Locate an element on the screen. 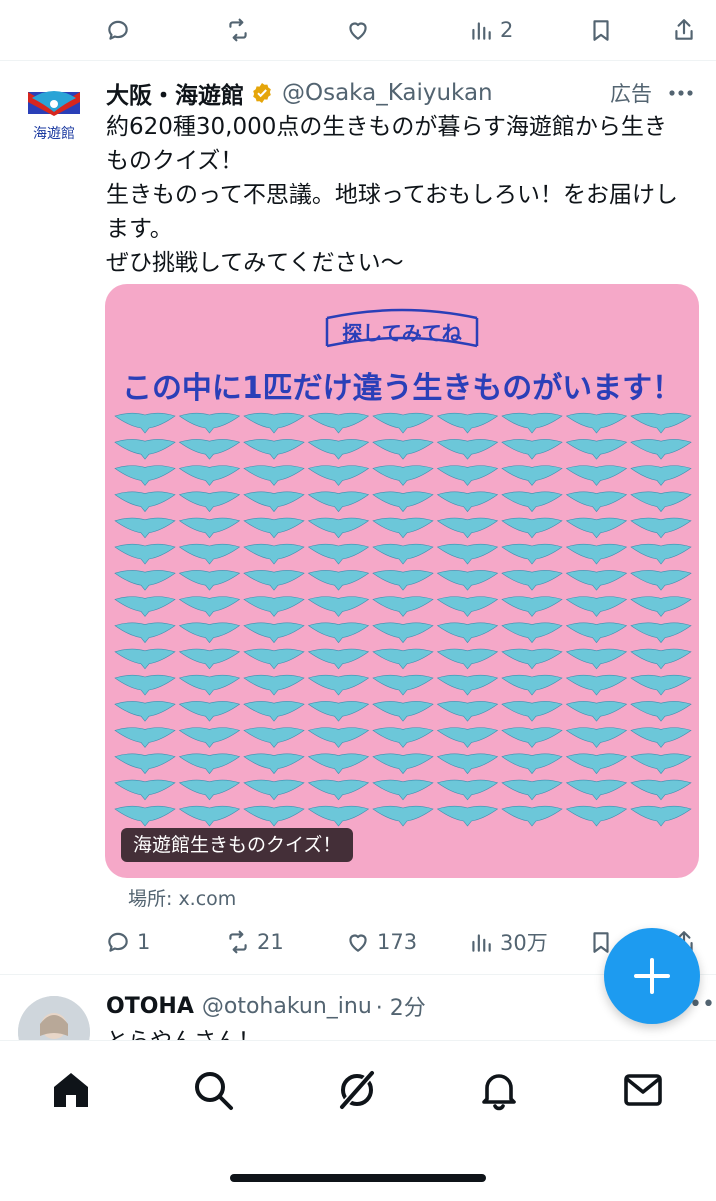 This screenshot has height=1201, width=716. compose-button is located at coordinates (652, 976).